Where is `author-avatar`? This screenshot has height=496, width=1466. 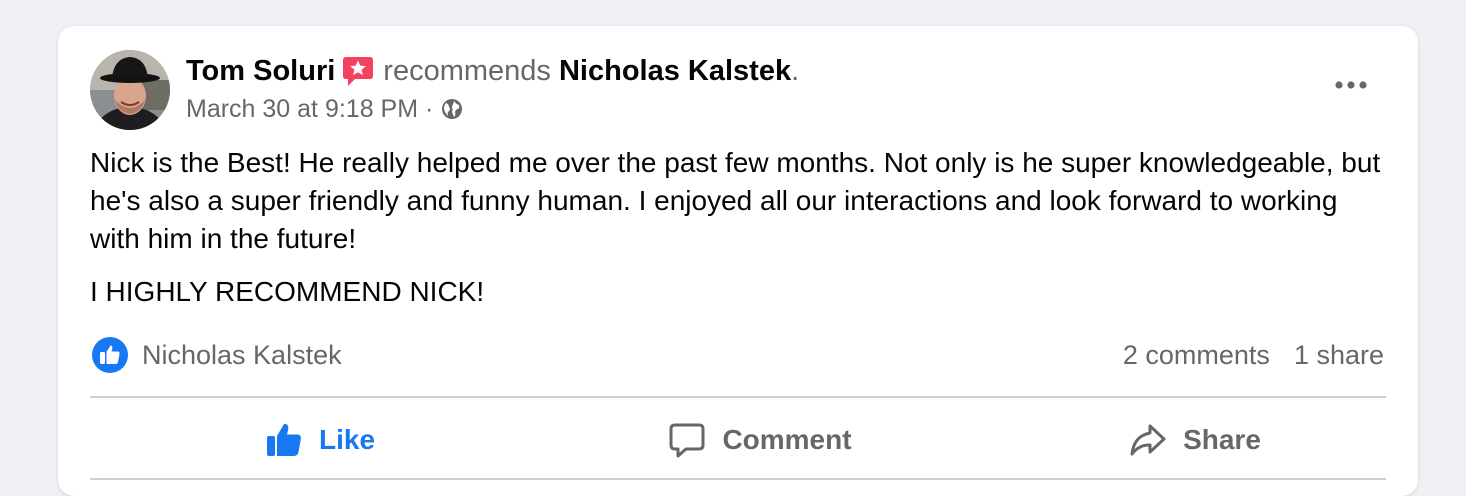 author-avatar is located at coordinates (130, 90).